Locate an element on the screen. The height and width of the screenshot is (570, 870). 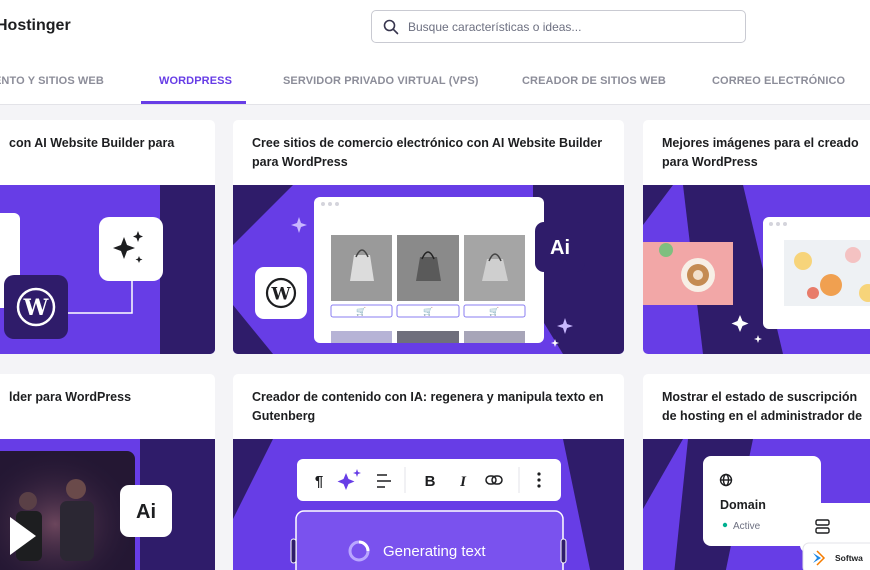
card-illustration: Ai is located at coordinates (107, 504).